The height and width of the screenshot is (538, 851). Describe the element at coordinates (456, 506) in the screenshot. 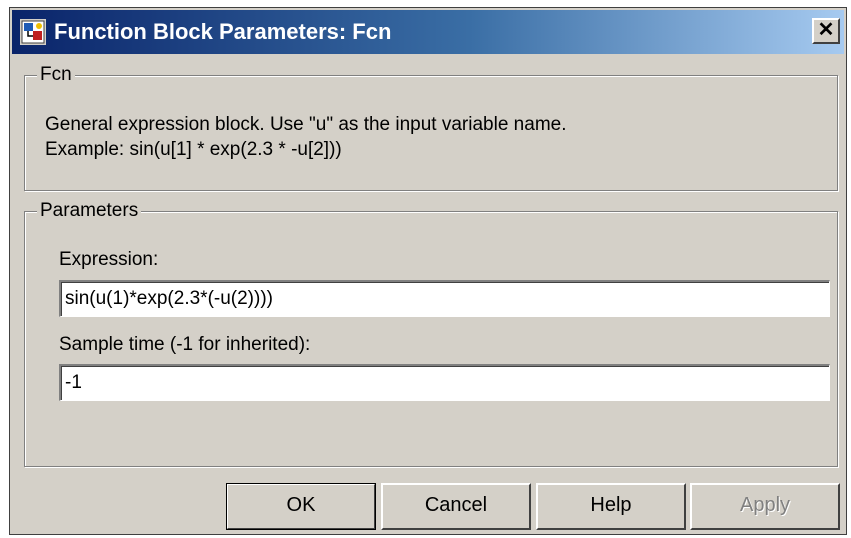

I see `cancel-button: Cancel` at that location.